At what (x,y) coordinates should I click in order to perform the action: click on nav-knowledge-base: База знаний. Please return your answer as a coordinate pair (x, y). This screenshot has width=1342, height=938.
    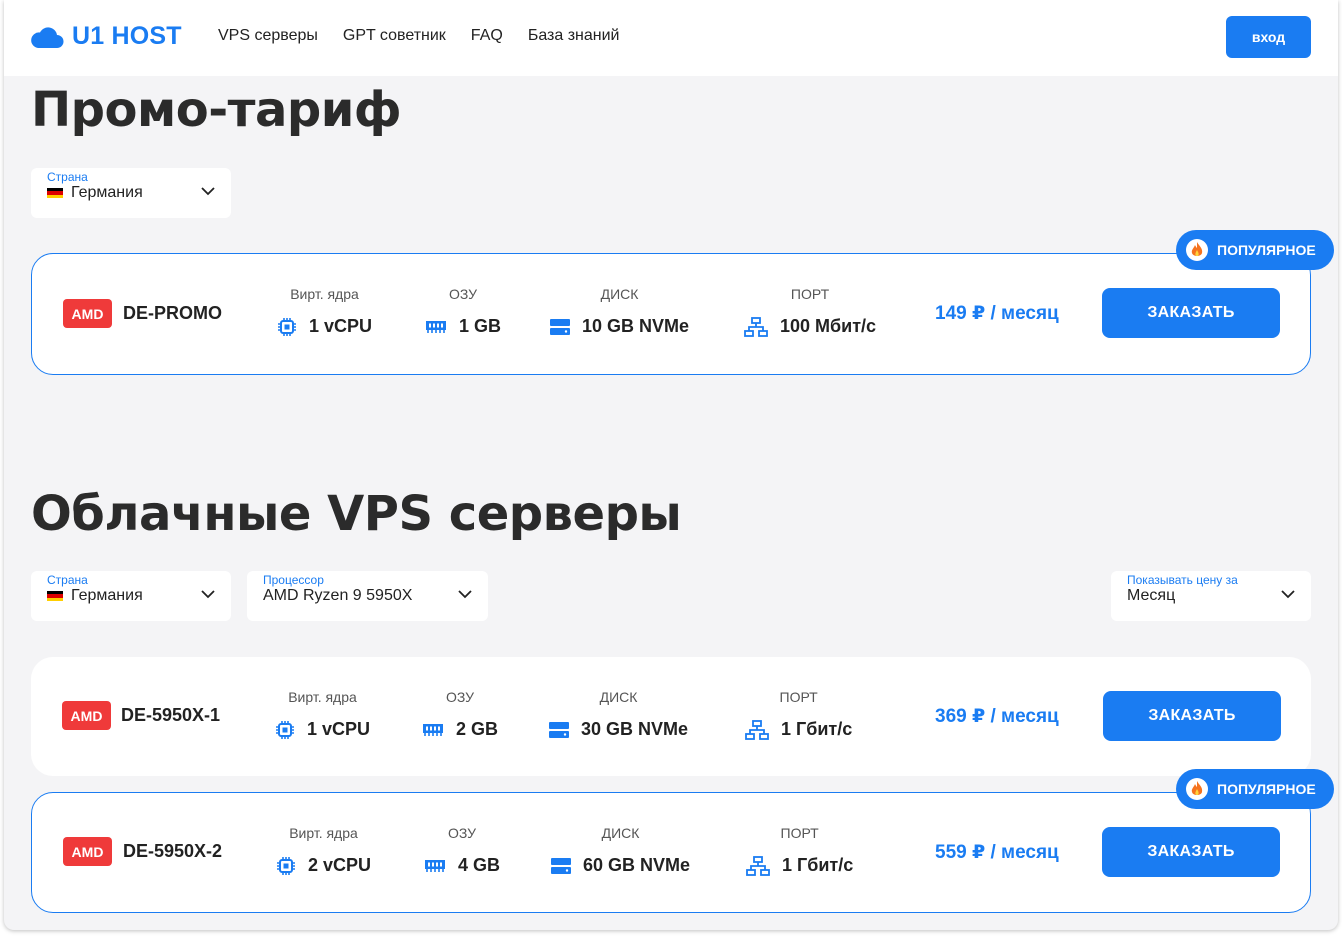
    Looking at the image, I should click on (574, 36).